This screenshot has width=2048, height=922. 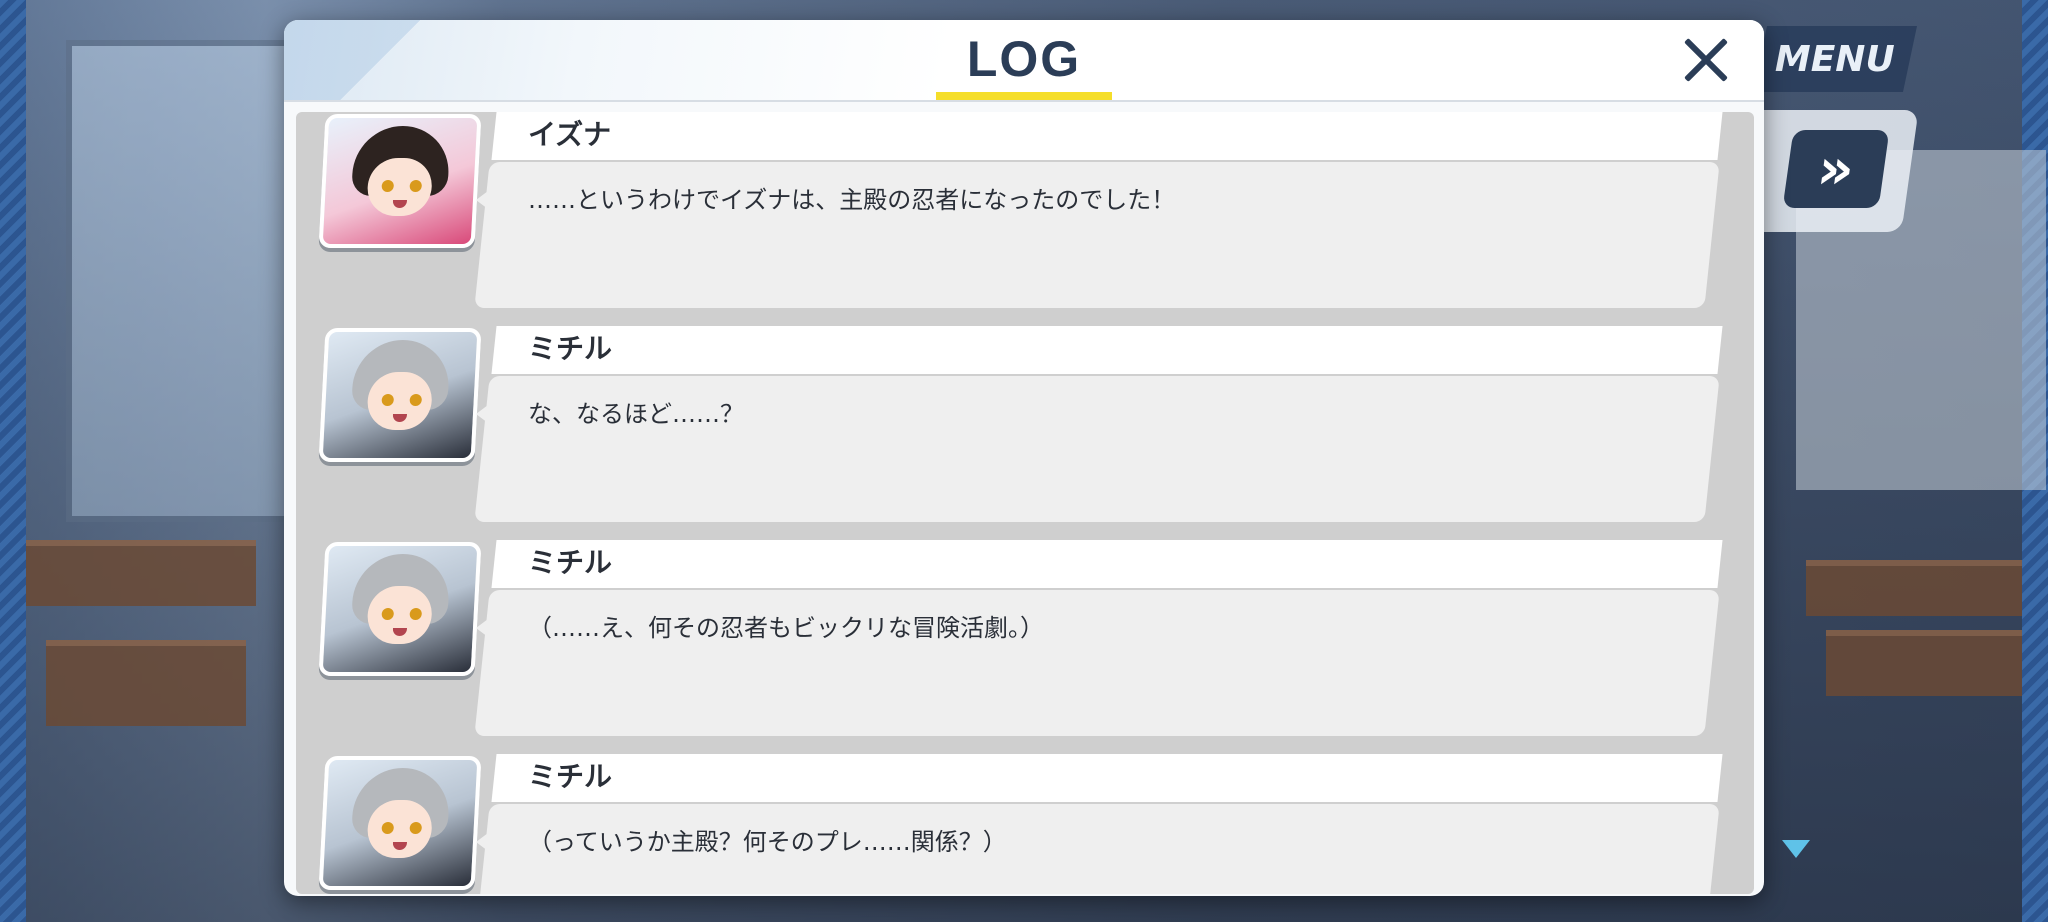 I want to click on dialog-header: LOG, so click(x=1024, y=61).